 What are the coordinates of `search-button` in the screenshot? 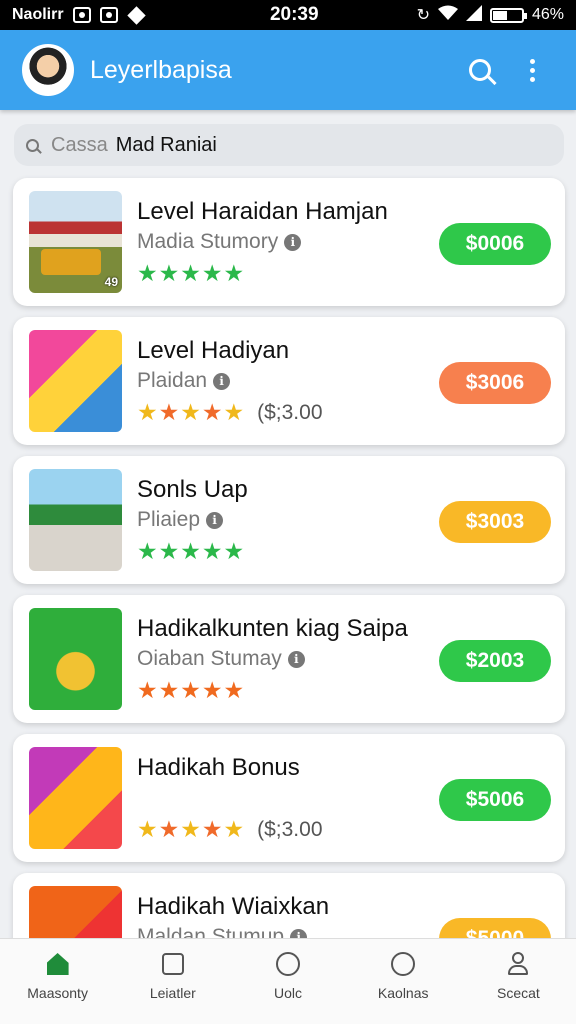 It's located at (480, 70).